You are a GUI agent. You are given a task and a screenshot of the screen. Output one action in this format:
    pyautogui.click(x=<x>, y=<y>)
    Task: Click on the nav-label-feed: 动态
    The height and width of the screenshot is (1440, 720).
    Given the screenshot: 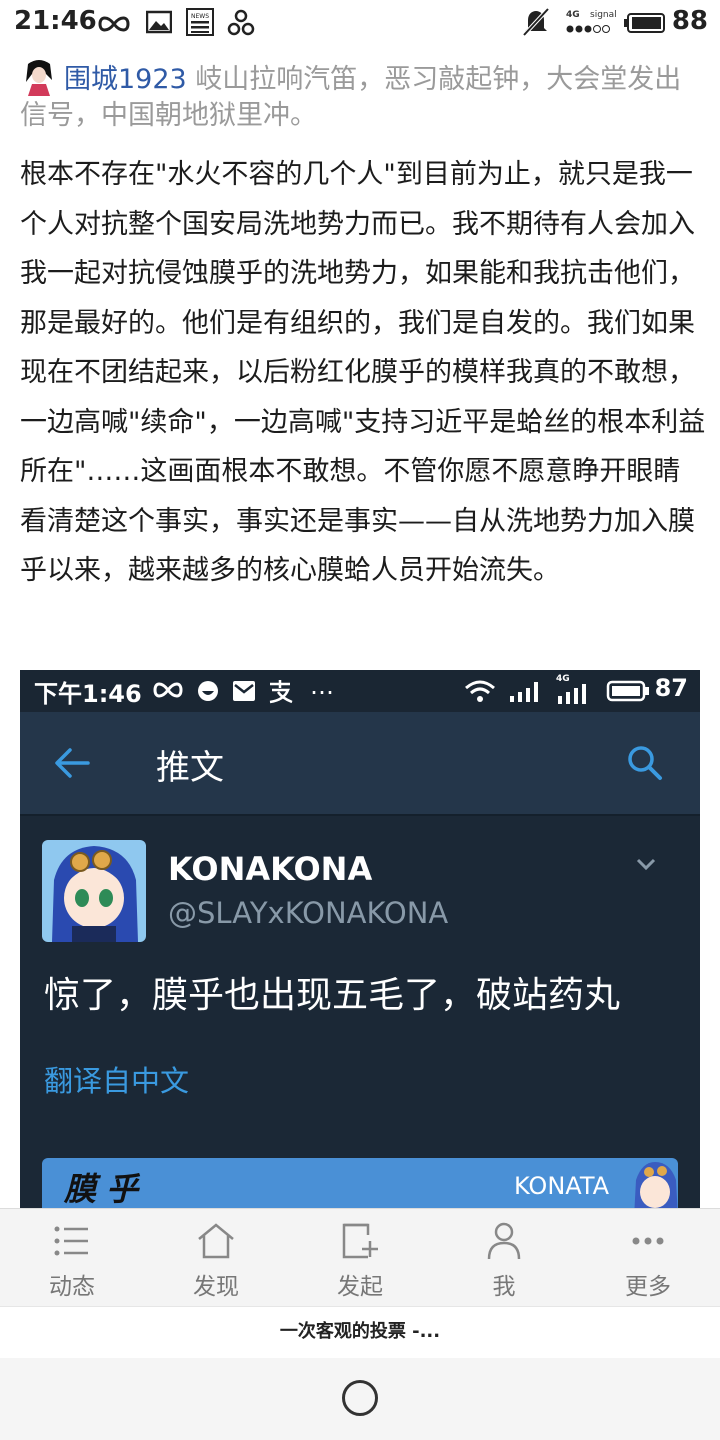 What is the action you would take?
    pyautogui.click(x=72, y=1287)
    